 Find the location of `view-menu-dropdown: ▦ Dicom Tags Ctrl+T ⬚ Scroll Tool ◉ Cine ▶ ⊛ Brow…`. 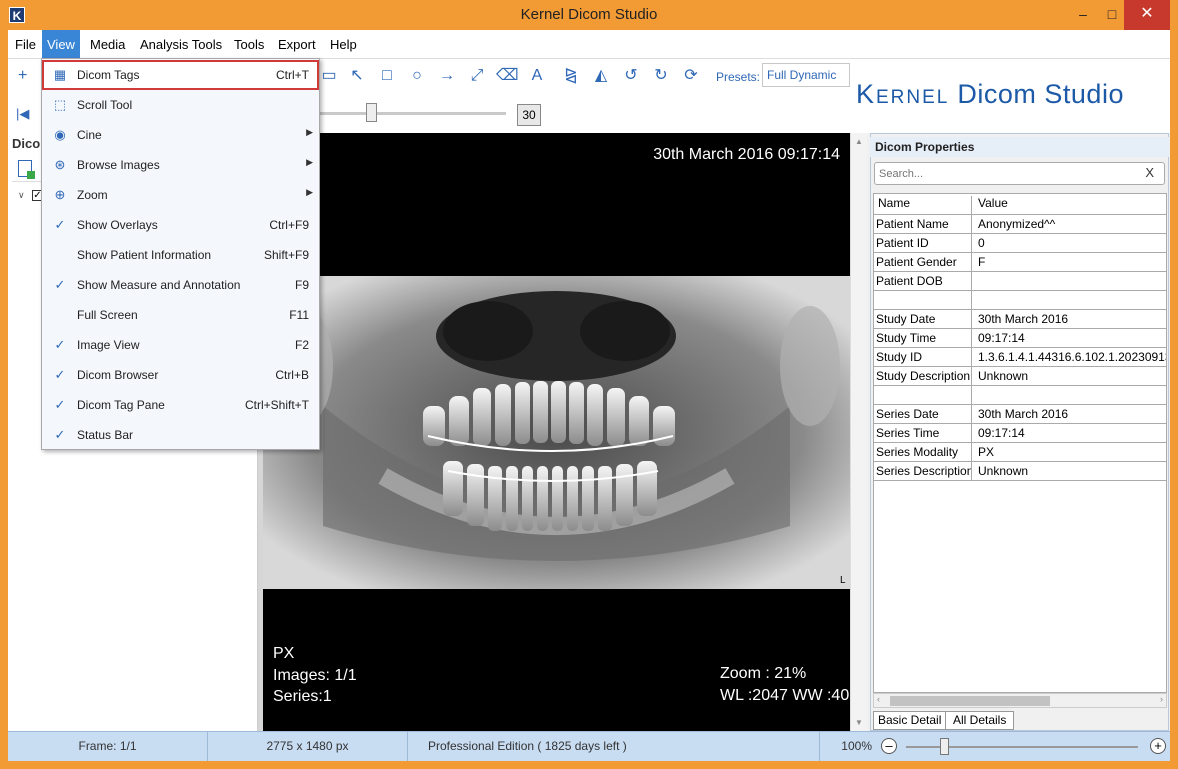

view-menu-dropdown: ▦ Dicom Tags Ctrl+T ⬚ Scroll Tool ◉ Cine ▶ ⊛ Brow… is located at coordinates (180, 254).